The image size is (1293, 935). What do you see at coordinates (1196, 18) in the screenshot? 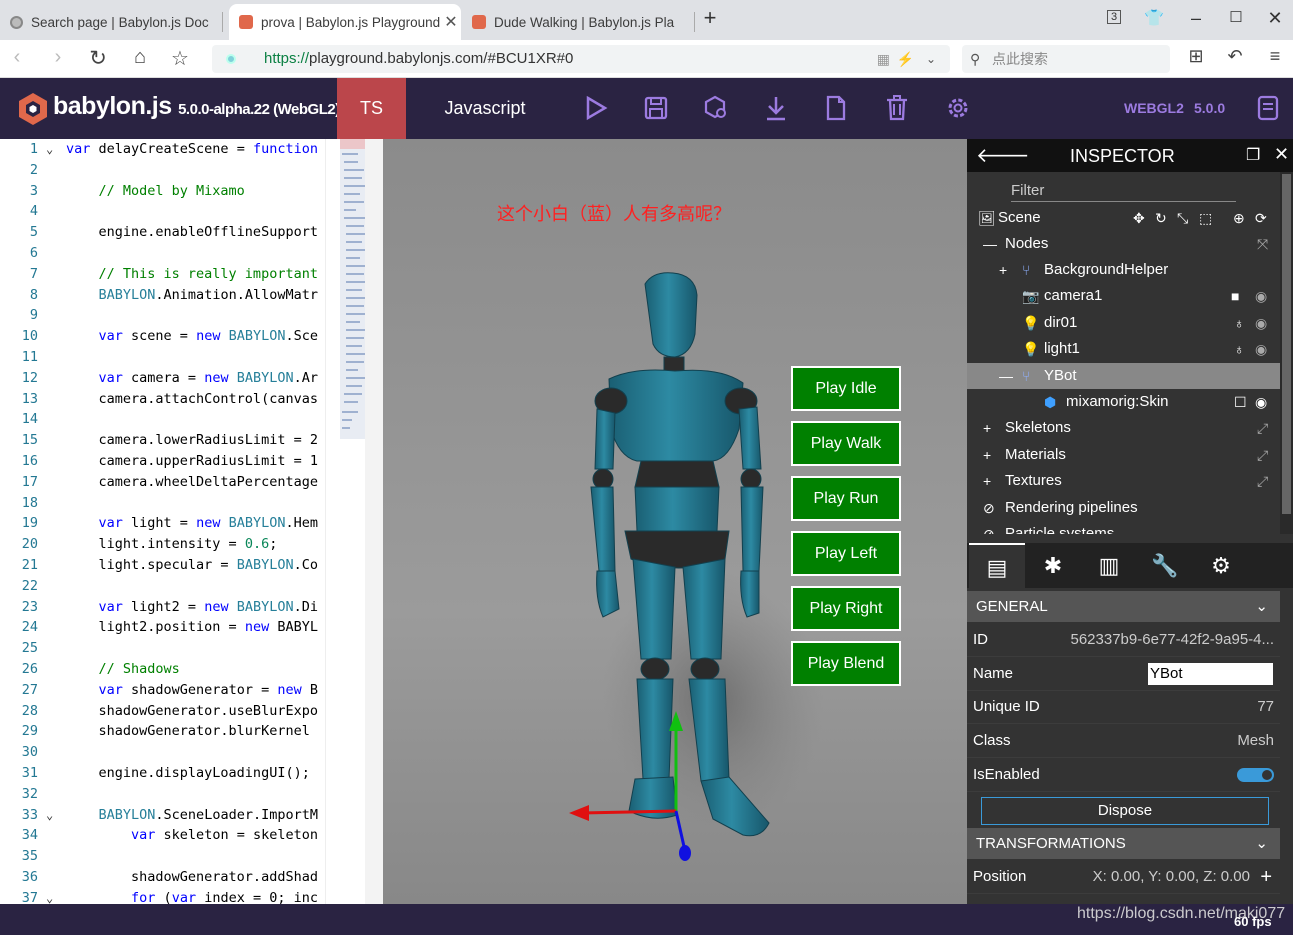
I see `minimize-icon: –` at bounding box center [1196, 18].